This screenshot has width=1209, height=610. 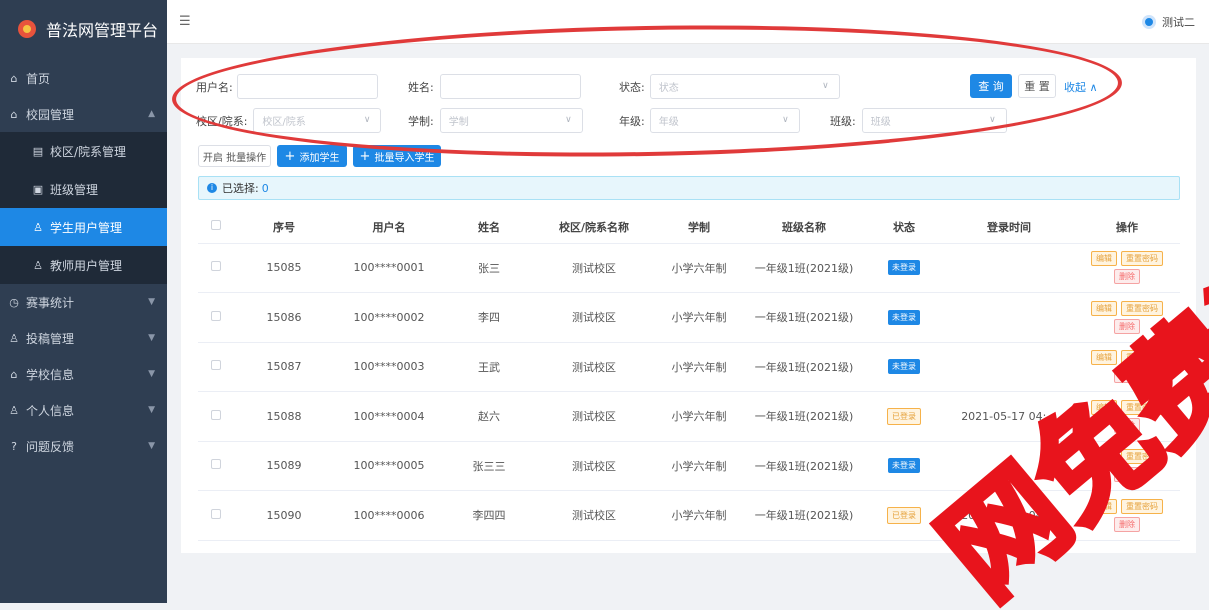 I want to click on username-input, so click(x=307, y=86).